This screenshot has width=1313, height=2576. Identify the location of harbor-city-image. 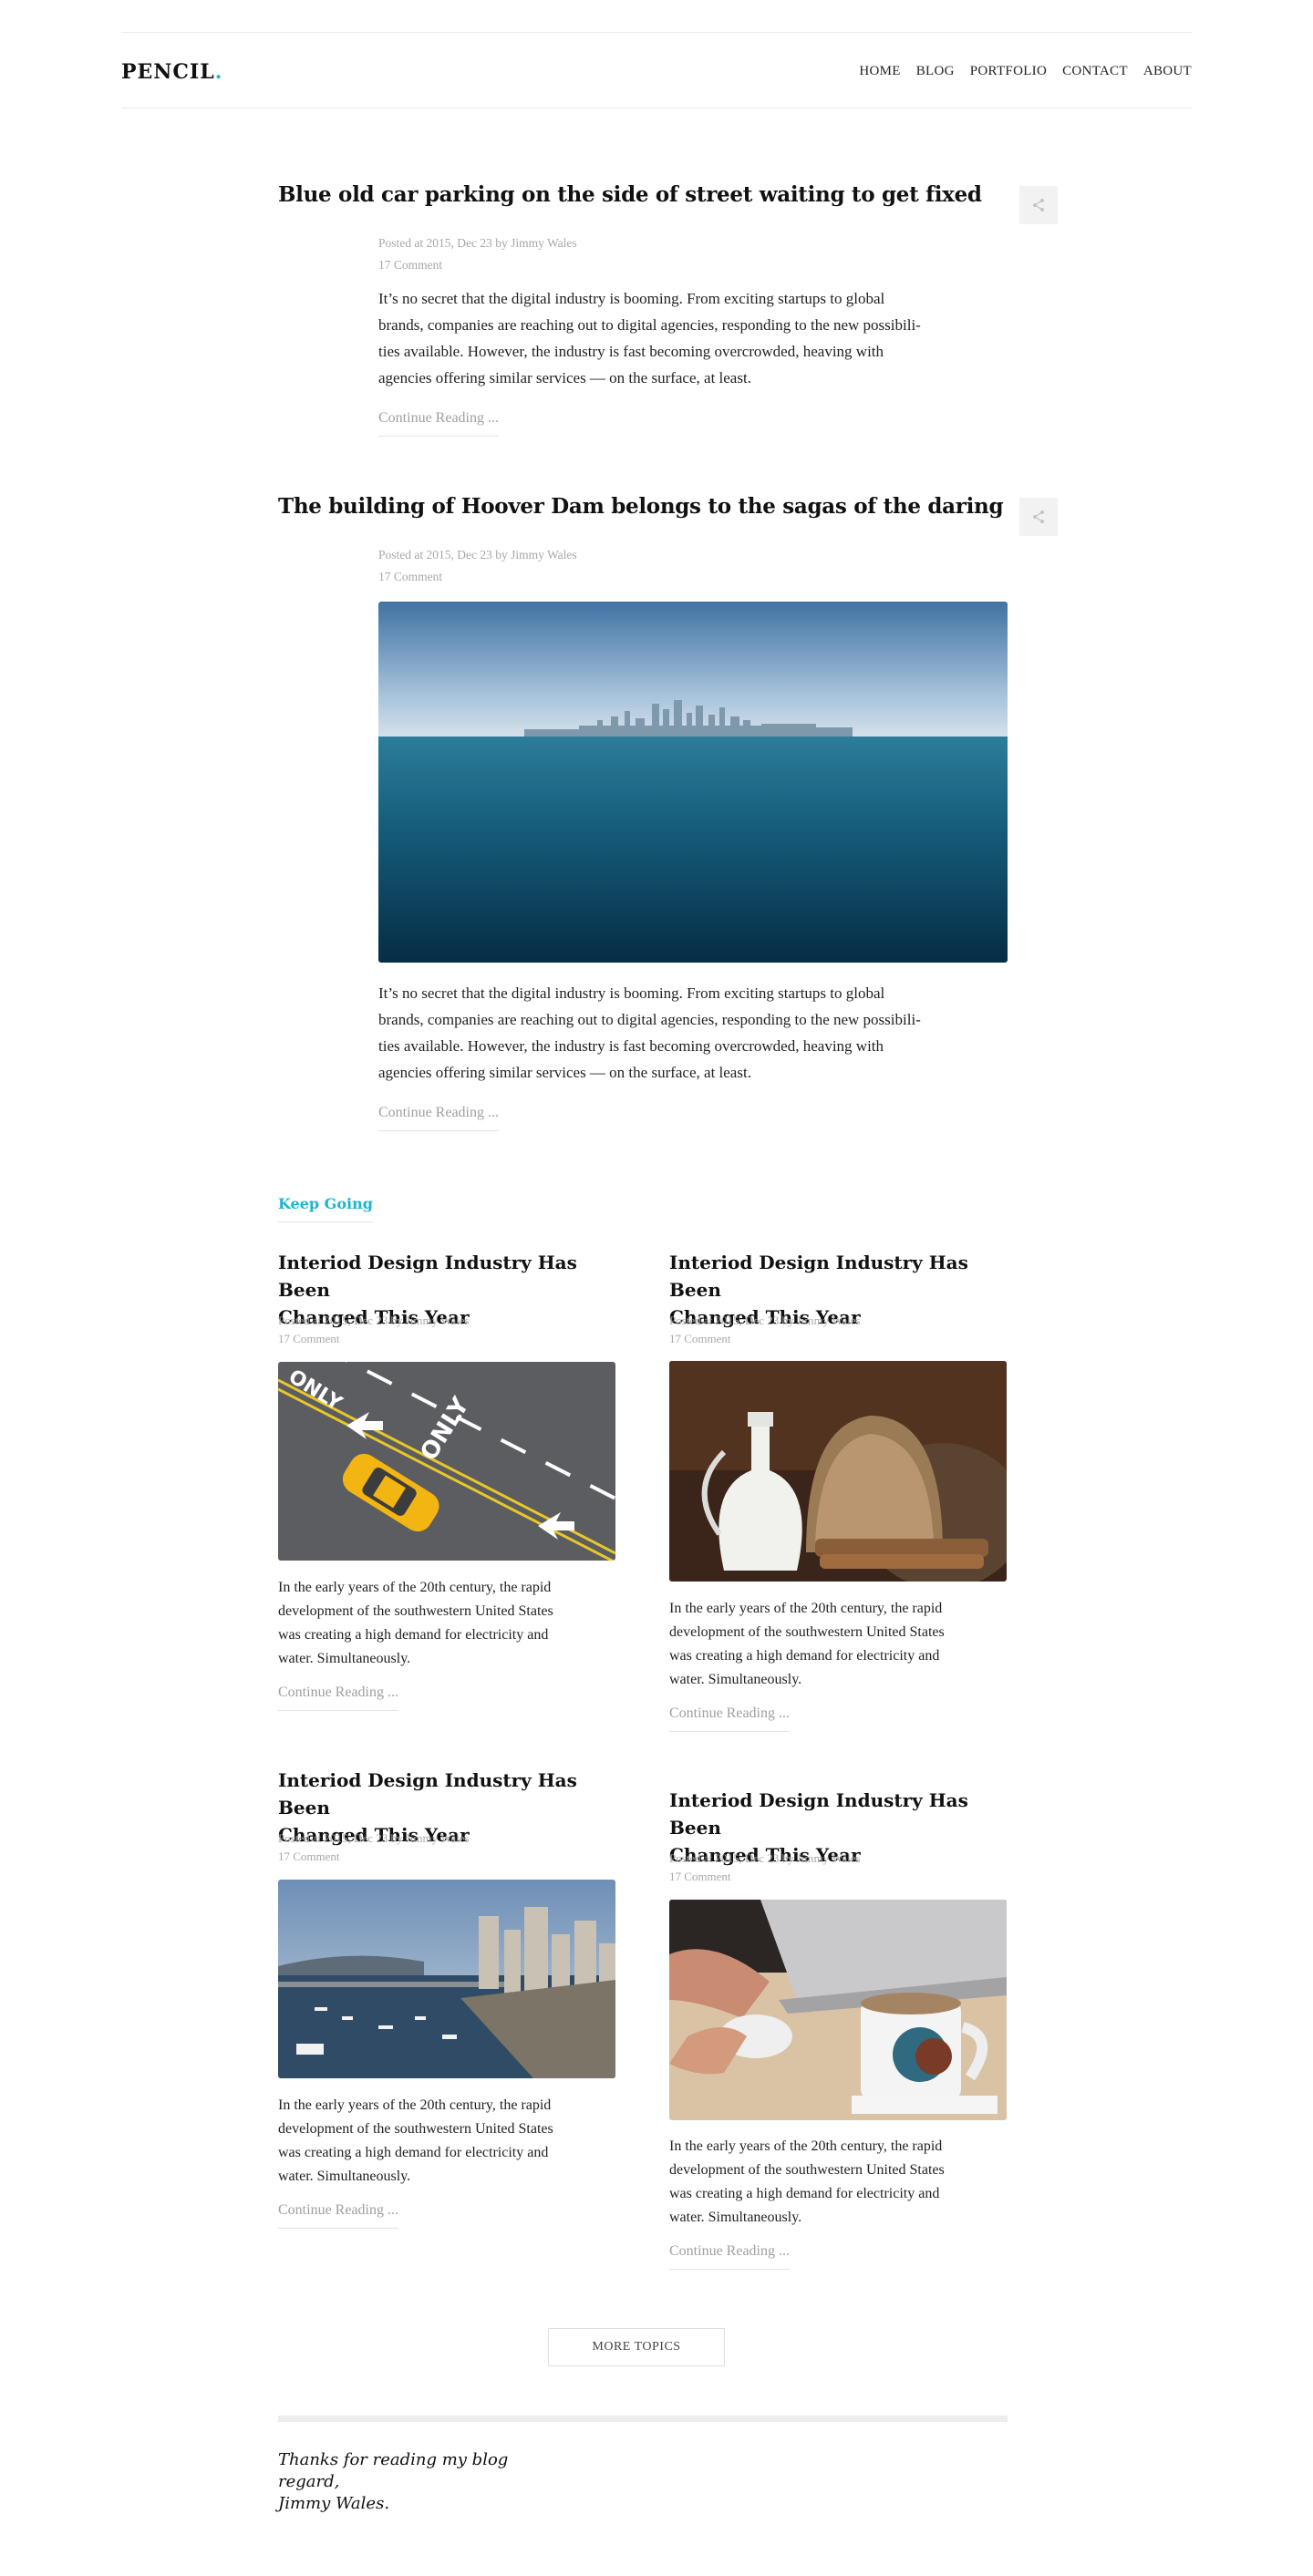
(446, 1979).